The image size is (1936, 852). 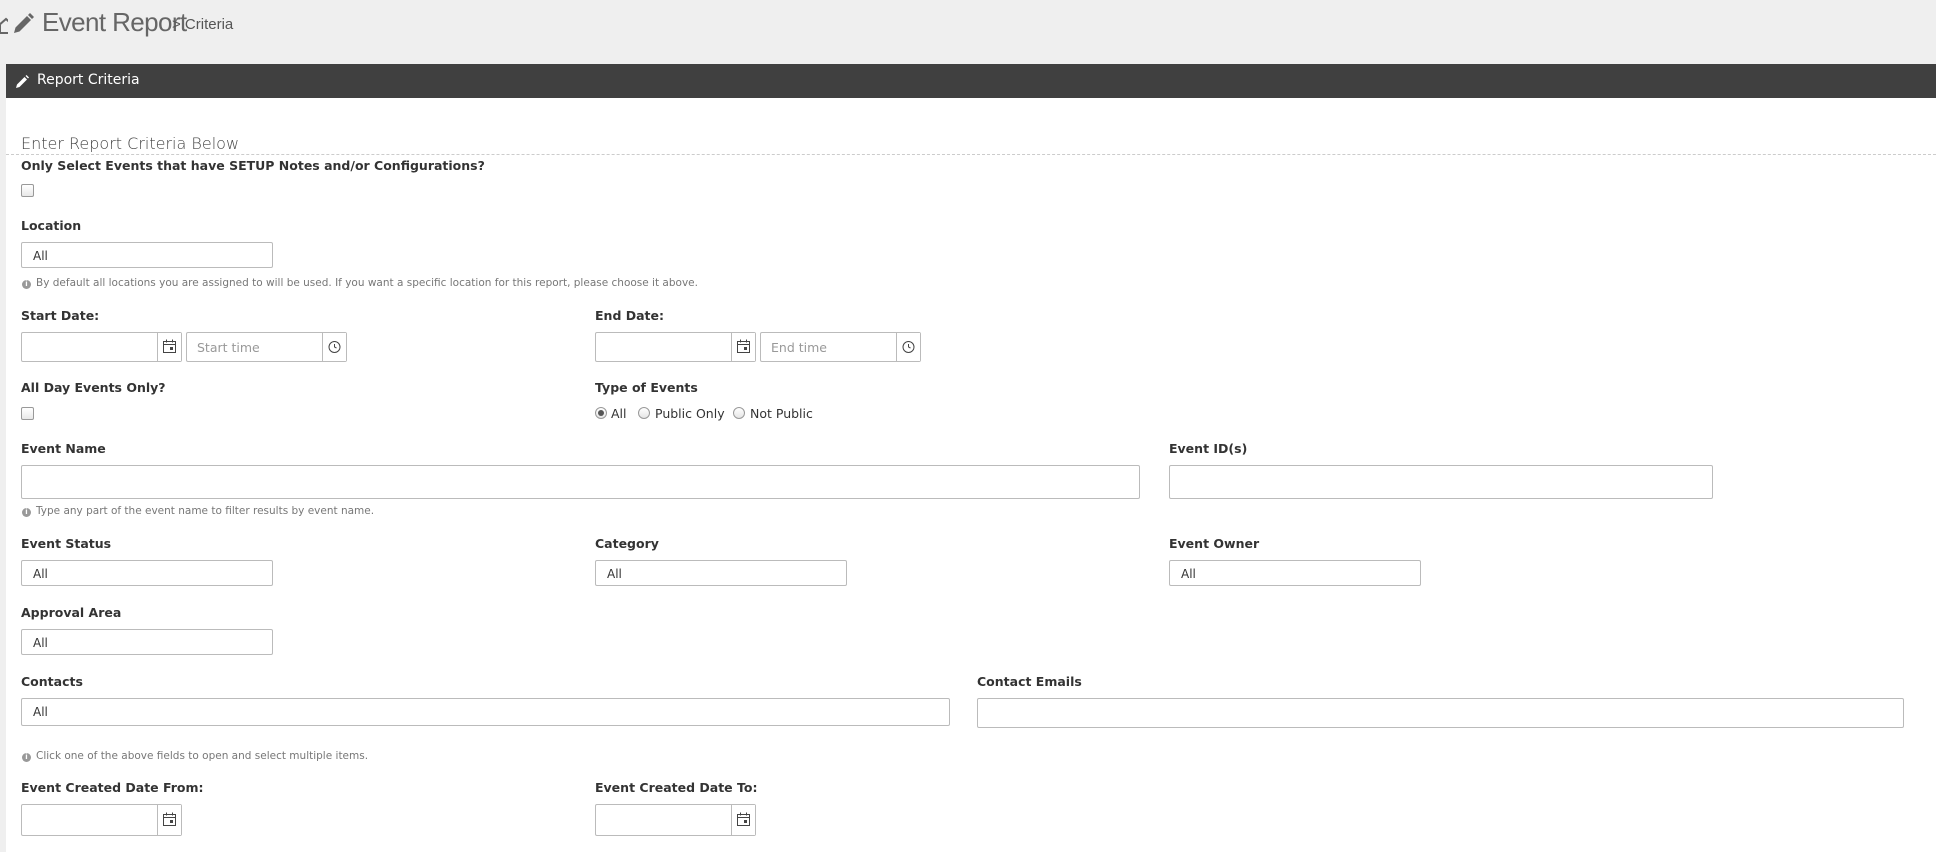 I want to click on type-all-radio, so click(x=601, y=413).